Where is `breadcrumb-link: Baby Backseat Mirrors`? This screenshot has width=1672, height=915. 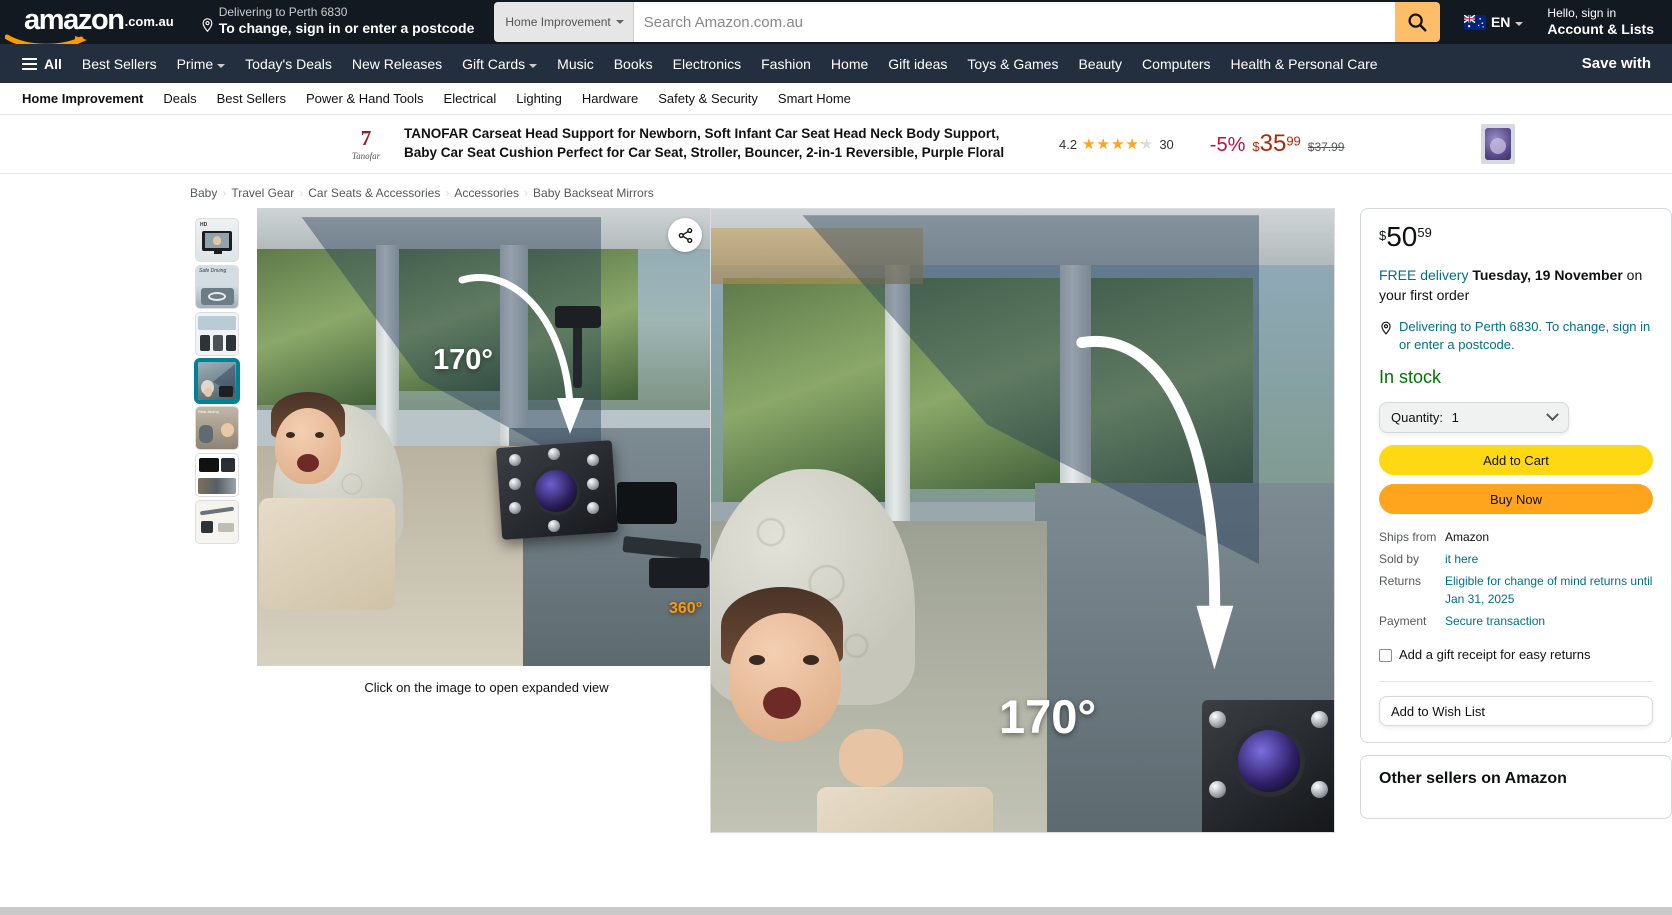 breadcrumb-link: Baby Backseat Mirrors is located at coordinates (593, 193).